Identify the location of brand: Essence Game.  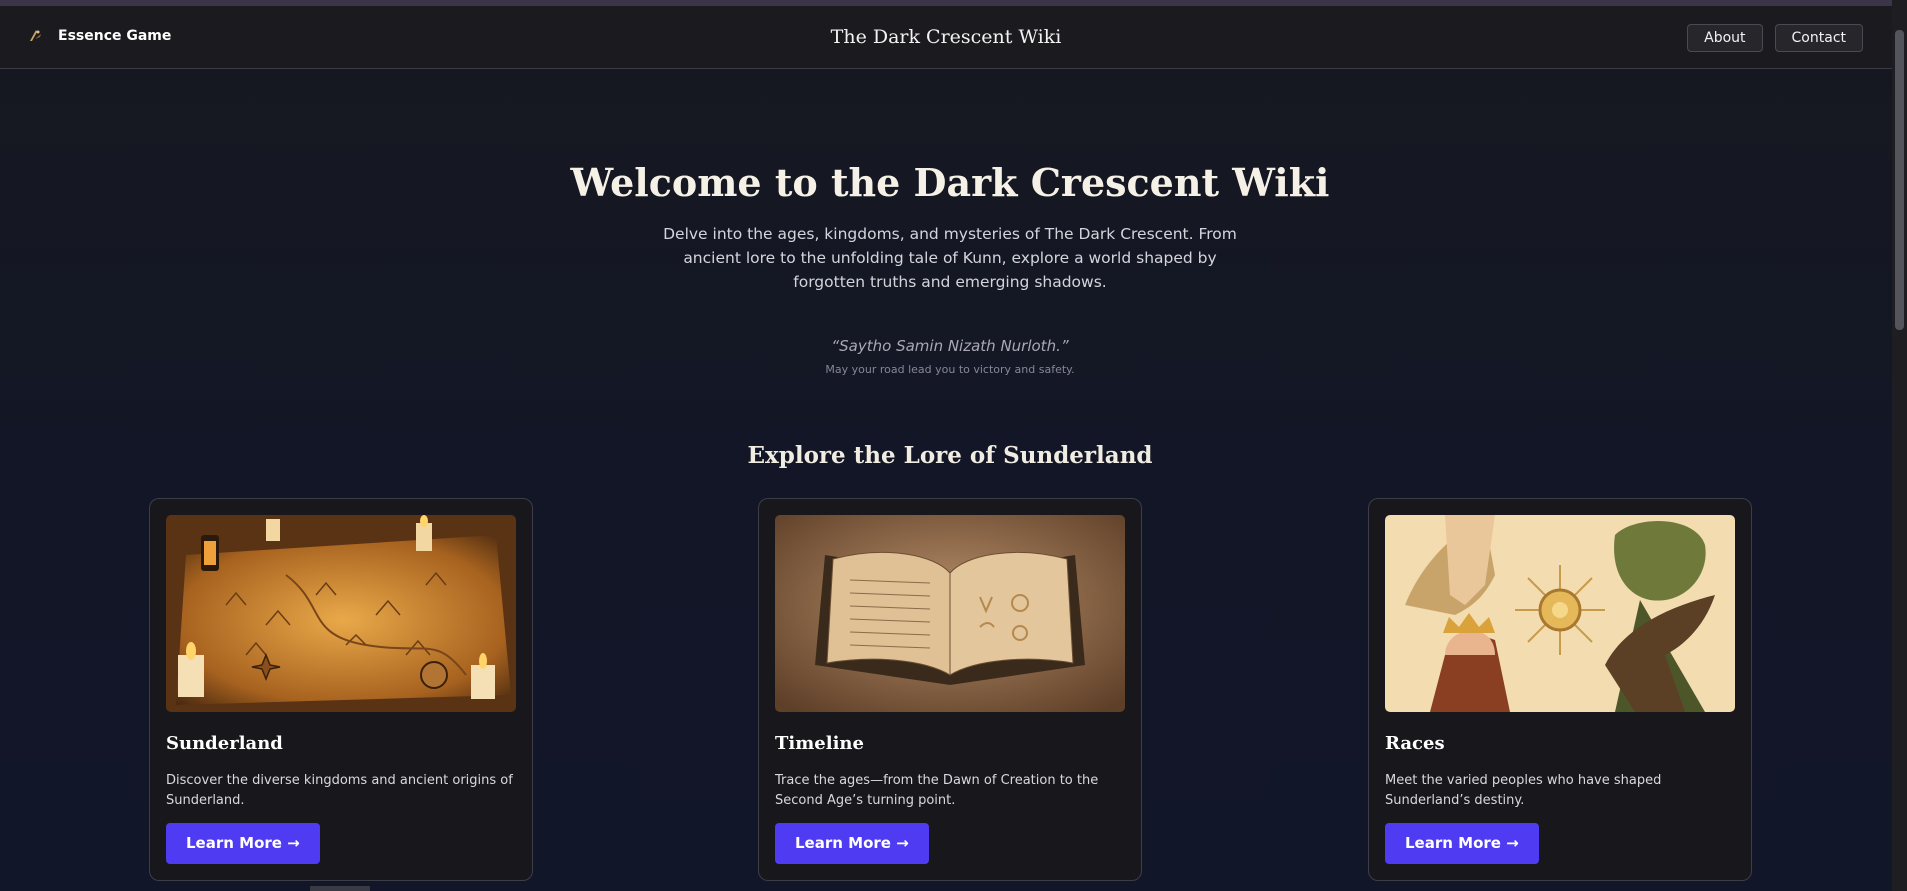
(98, 36).